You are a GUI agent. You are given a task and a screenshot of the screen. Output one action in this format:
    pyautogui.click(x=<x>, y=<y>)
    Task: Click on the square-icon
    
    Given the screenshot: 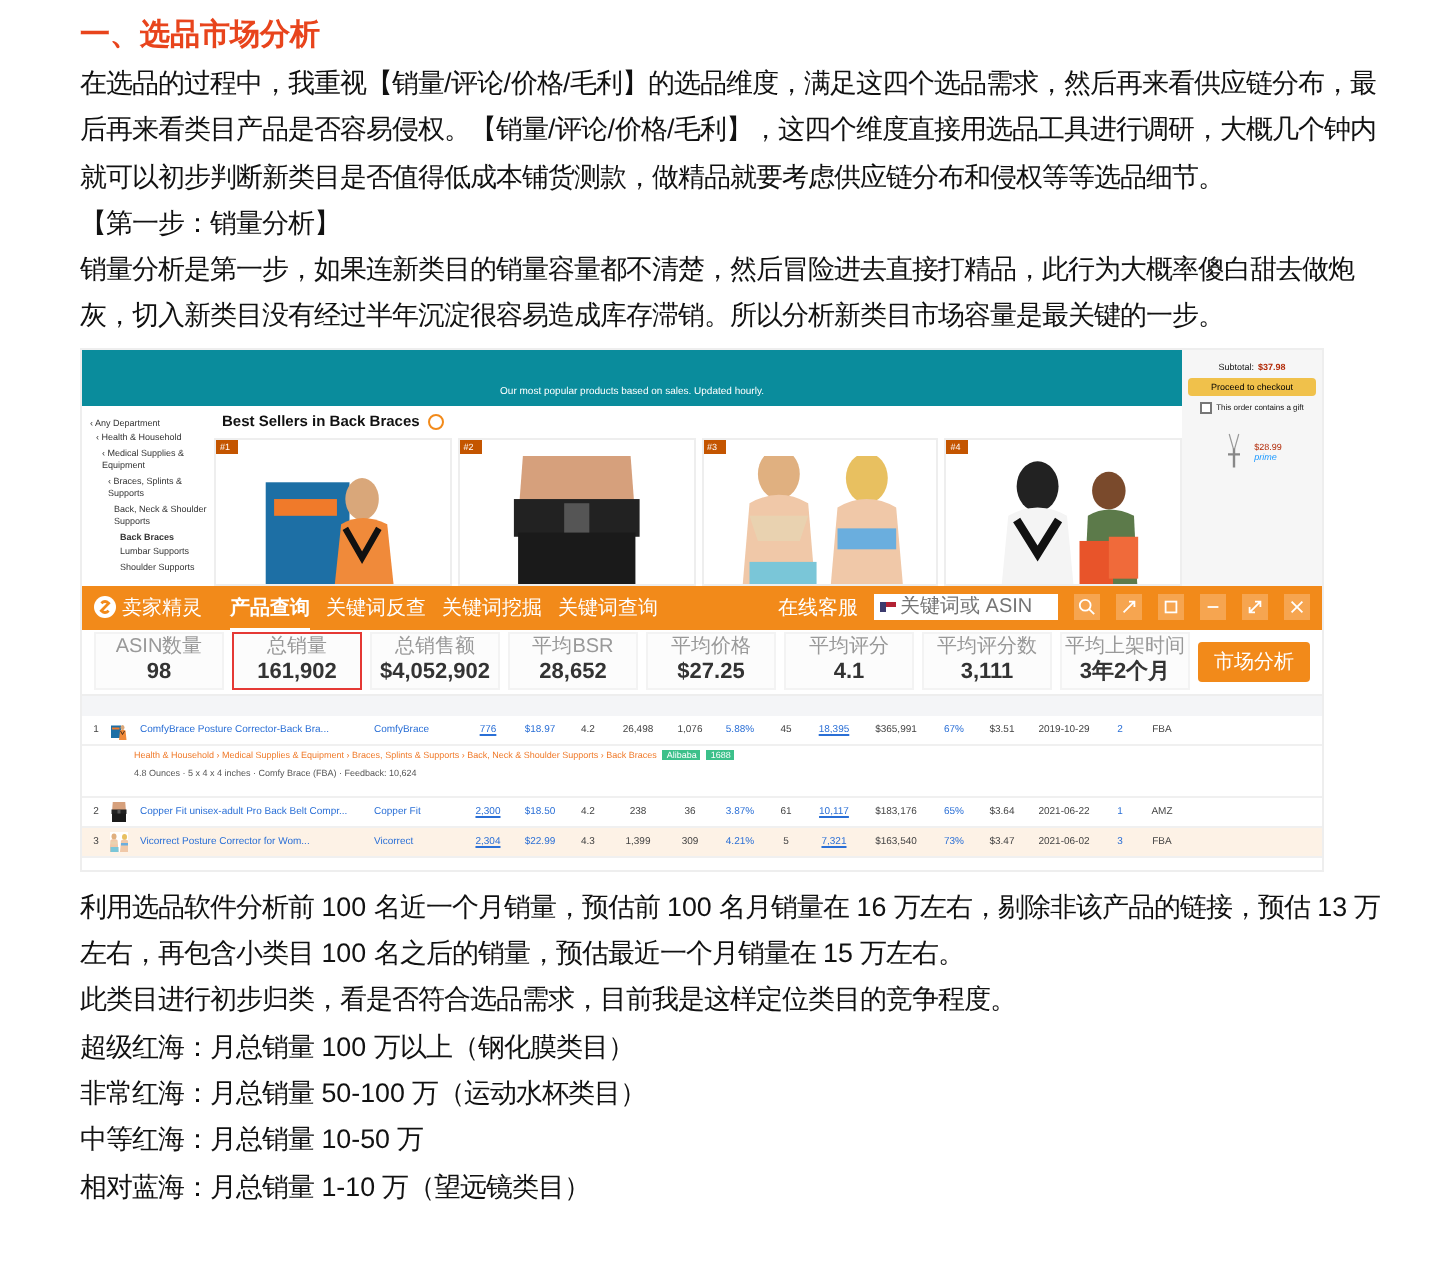 What is the action you would take?
    pyautogui.click(x=1171, y=607)
    